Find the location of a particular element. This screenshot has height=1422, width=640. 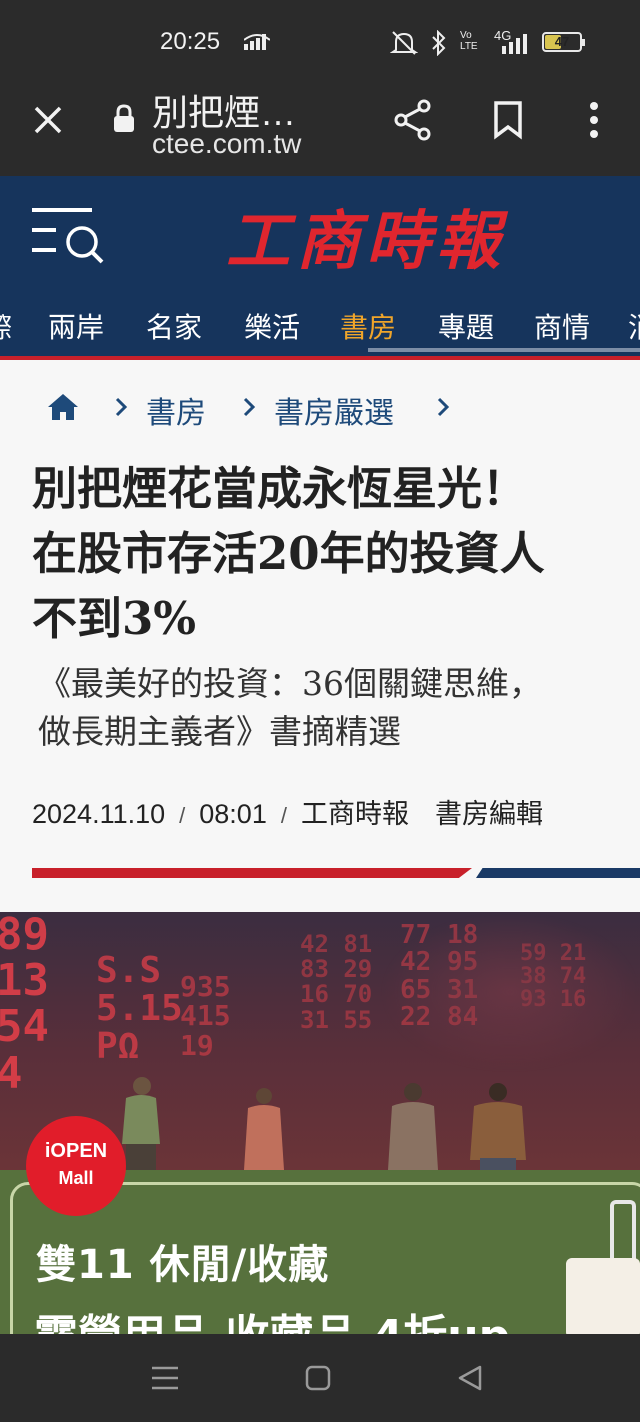

cell-signal-icon is located at coordinates (514, 44).